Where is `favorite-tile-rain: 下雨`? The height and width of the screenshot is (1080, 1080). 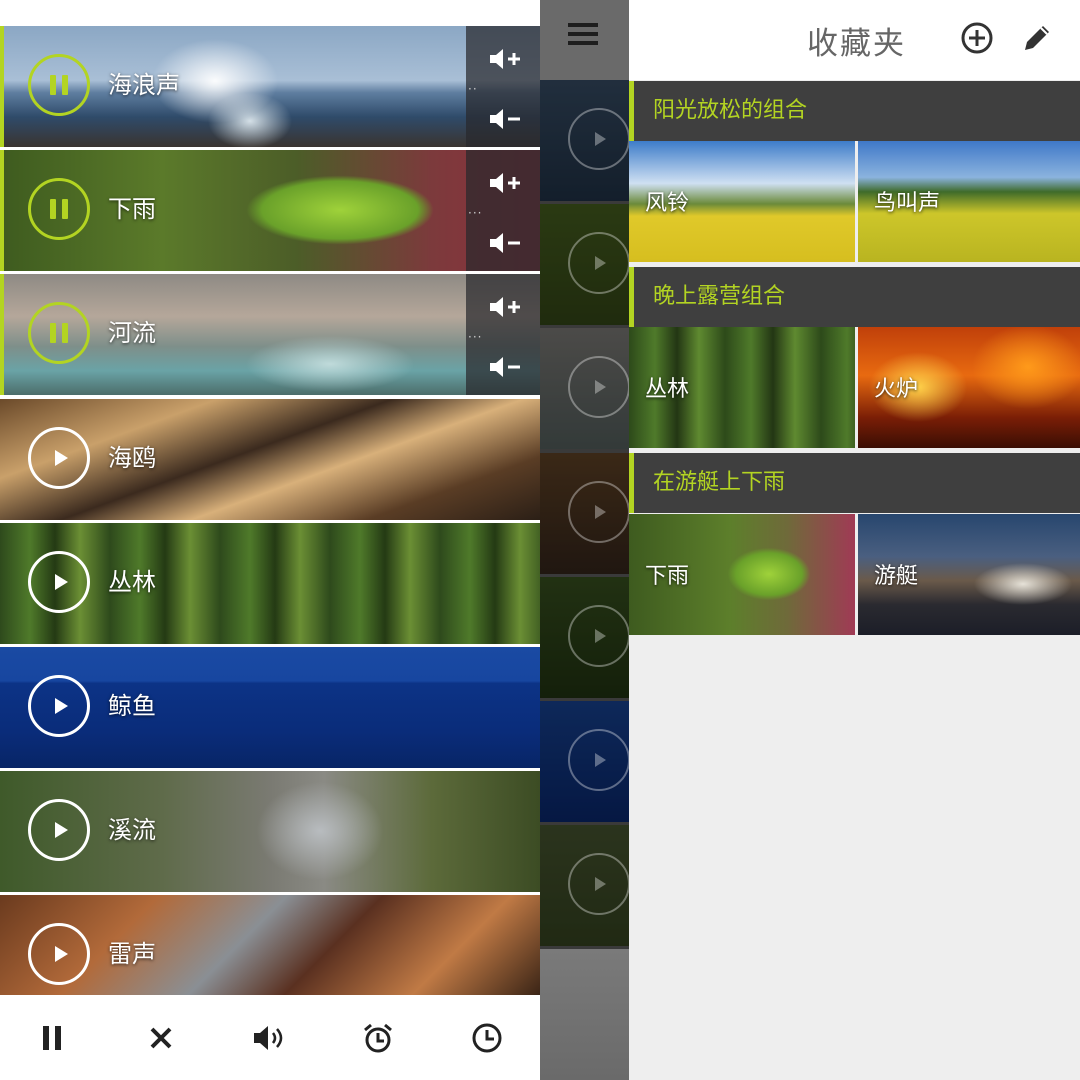 favorite-tile-rain: 下雨 is located at coordinates (742, 574).